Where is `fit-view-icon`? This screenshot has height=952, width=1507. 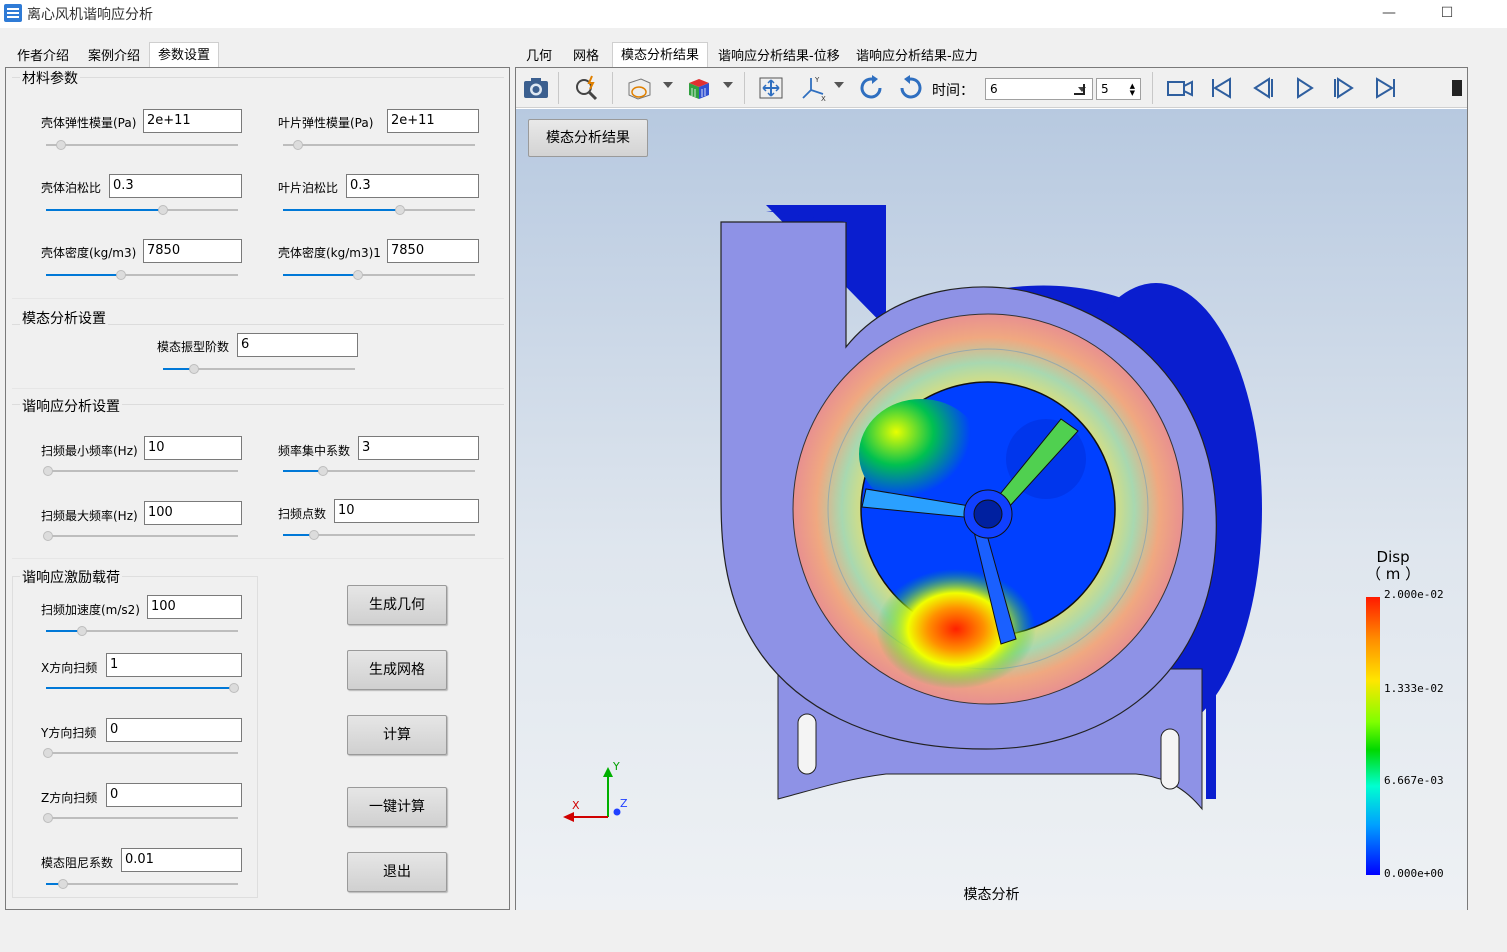
fit-view-icon is located at coordinates (771, 88).